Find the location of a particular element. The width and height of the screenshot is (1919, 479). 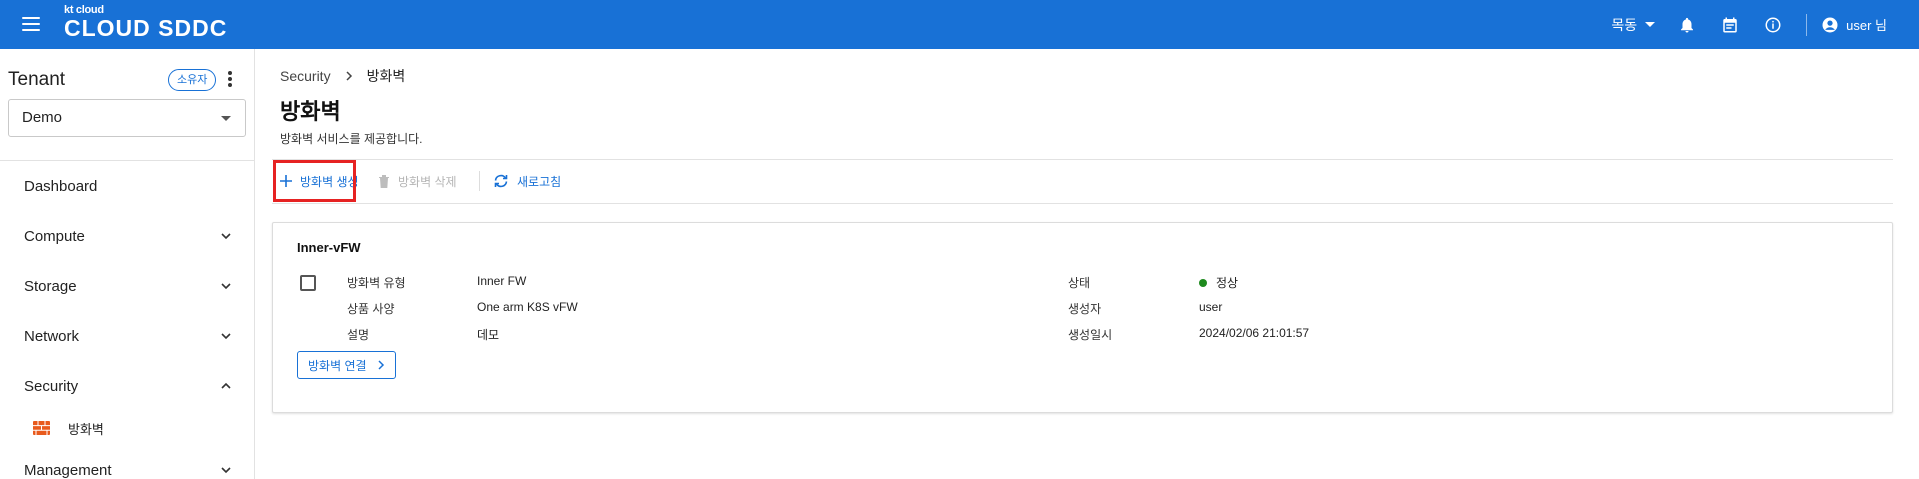

connect-firewall-button: 방화벽 연결 is located at coordinates (346, 365).